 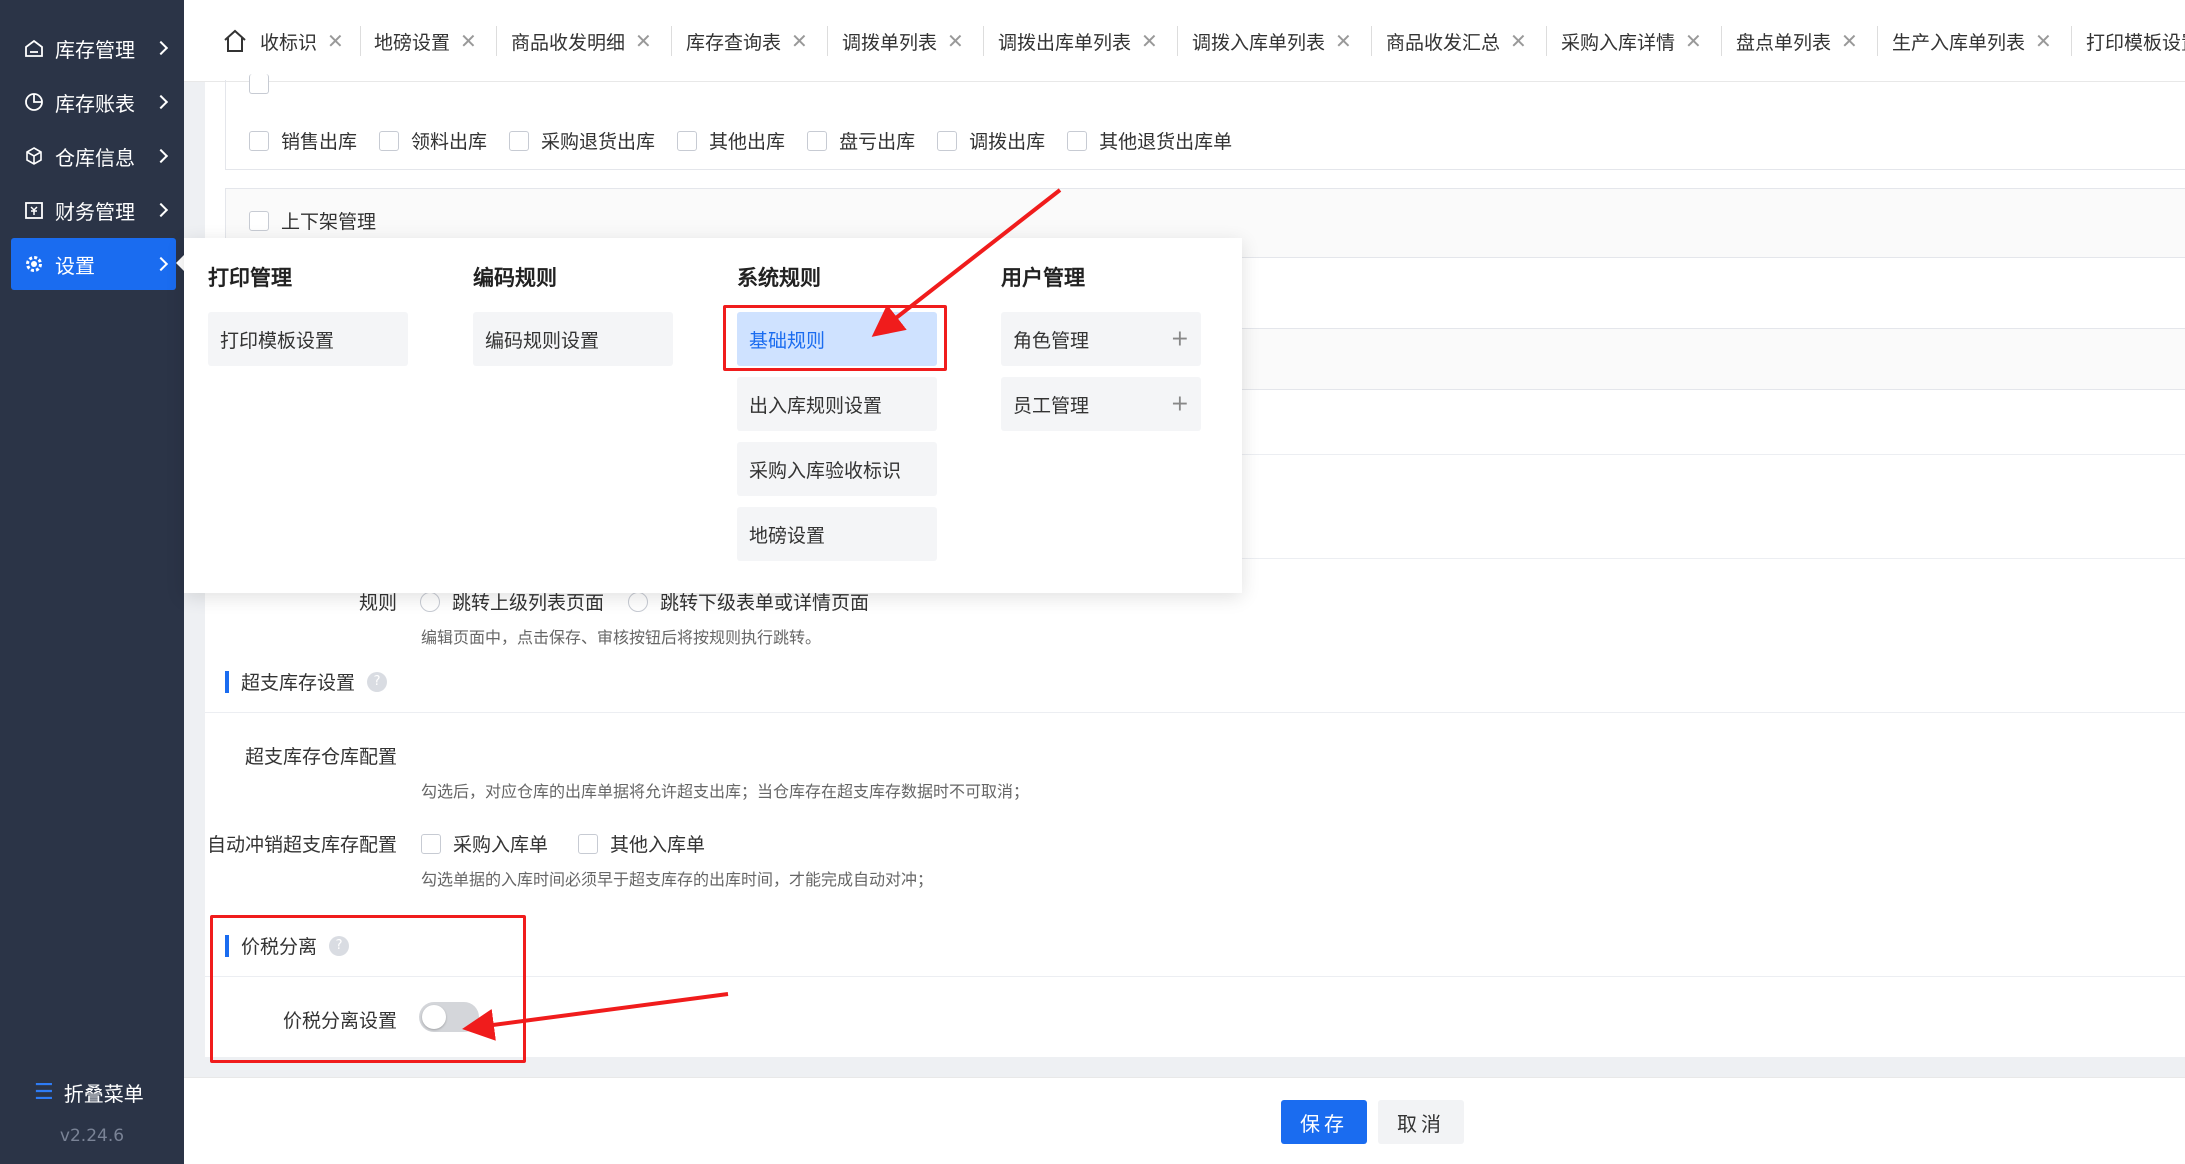 What do you see at coordinates (93, 102) in the screenshot?
I see `sidebar-item-ledger: 库存账表` at bounding box center [93, 102].